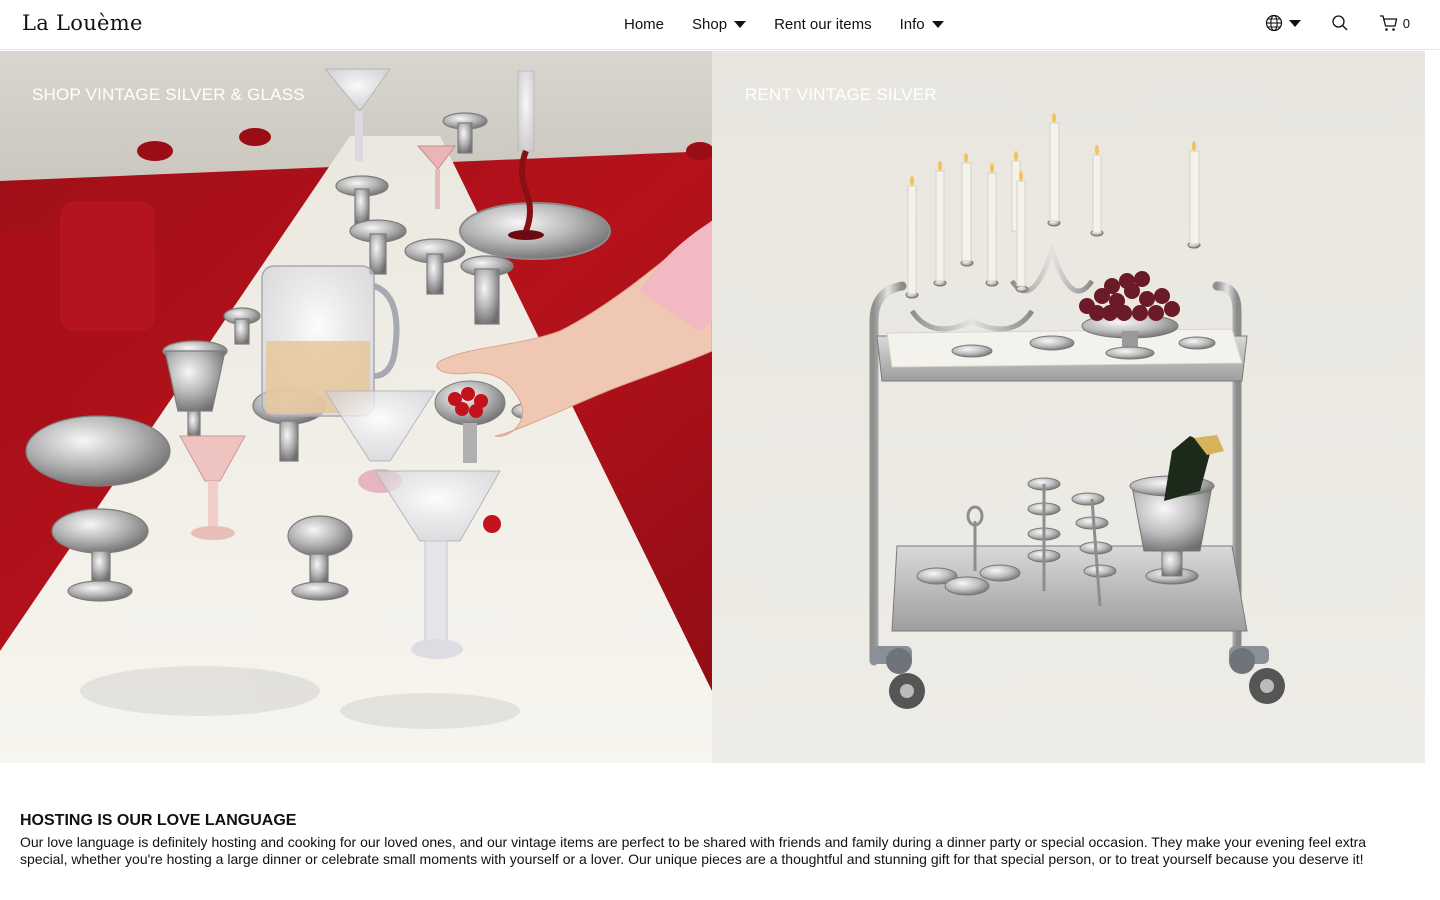 The width and height of the screenshot is (1440, 900). Describe the element at coordinates (841, 95) in the screenshot. I see `rent-hero-label: RENT VINTAGE SILVER` at that location.